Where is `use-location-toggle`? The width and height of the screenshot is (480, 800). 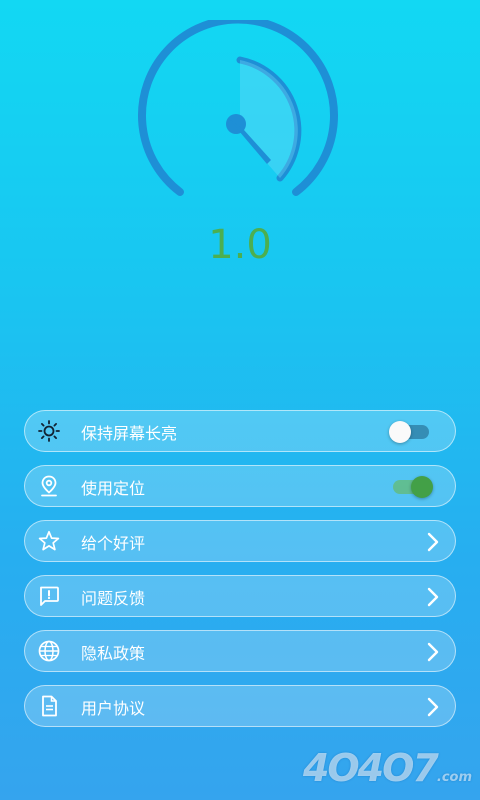
use-location-toggle is located at coordinates (411, 487).